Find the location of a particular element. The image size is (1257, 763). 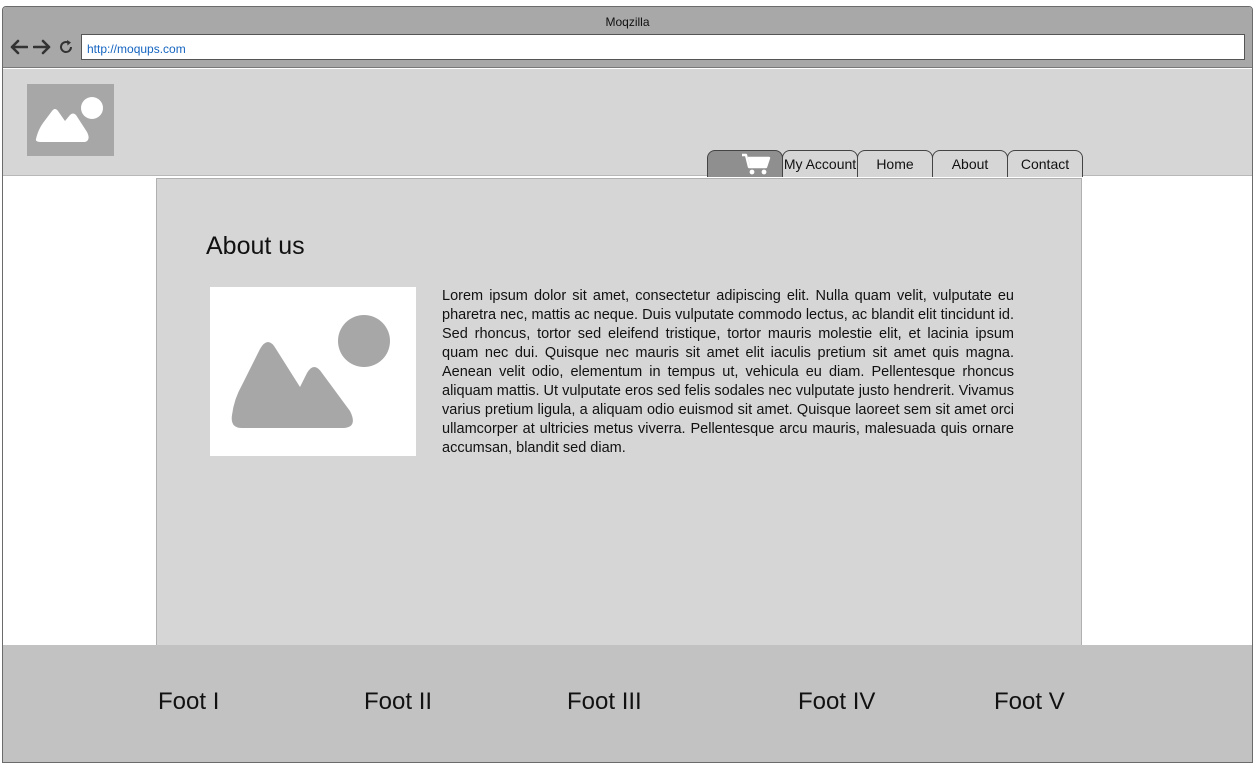

address-bar: http://moqups.com is located at coordinates (663, 47).